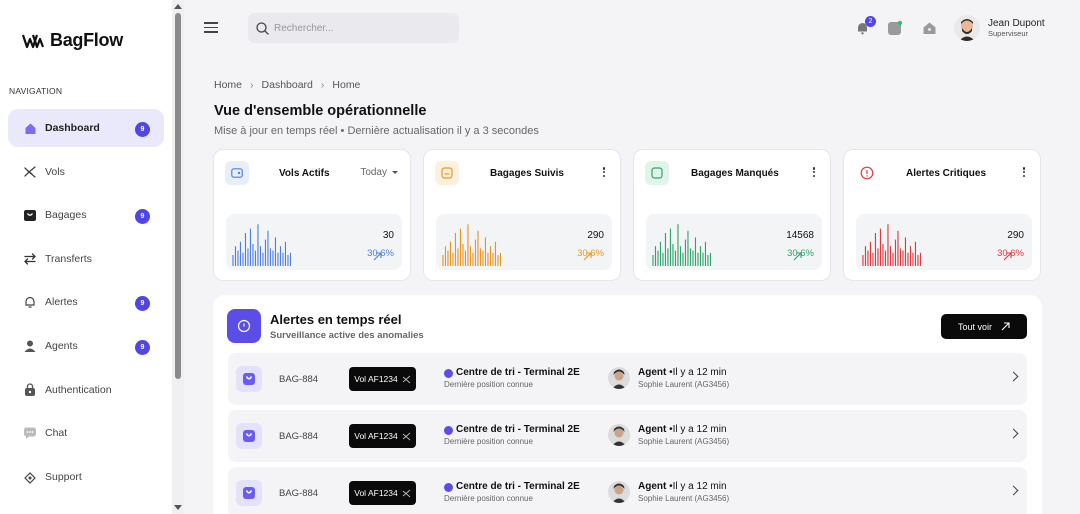  What do you see at coordinates (1008, 33) in the screenshot?
I see `user-role: Superviseur` at bounding box center [1008, 33].